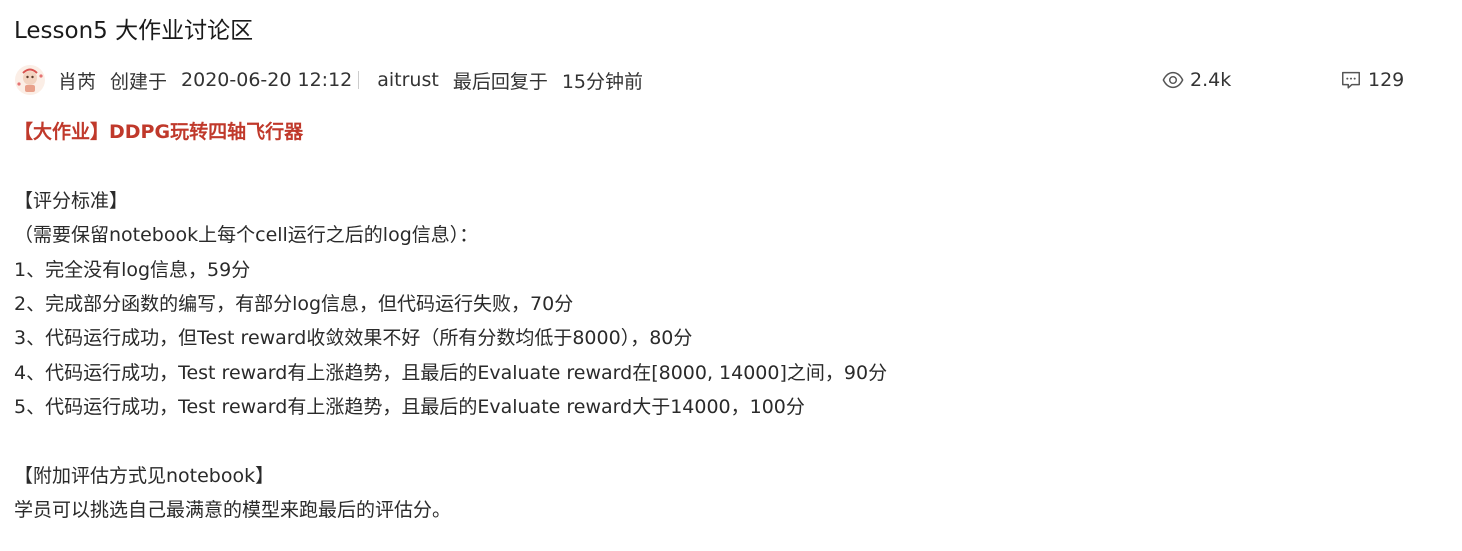 This screenshot has width=1462, height=551. I want to click on eye-icon, so click(1173, 80).